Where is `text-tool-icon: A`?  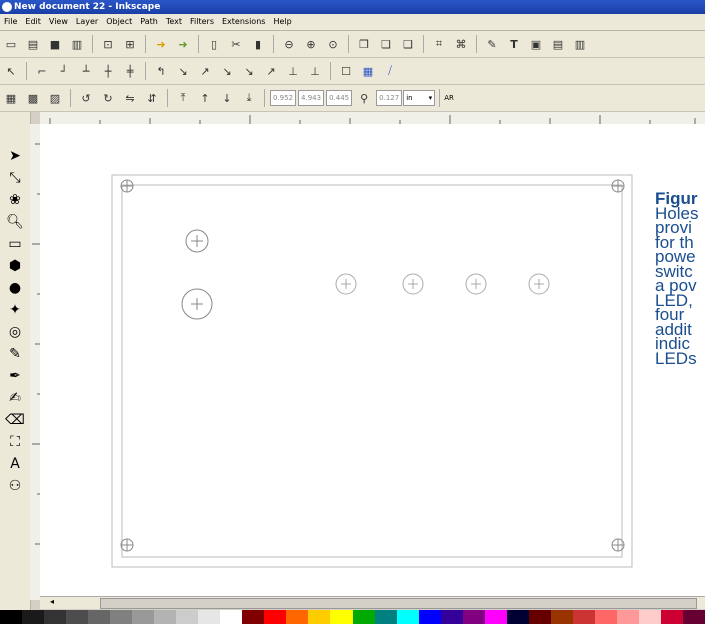
text-tool-icon: A is located at coordinates (15, 464).